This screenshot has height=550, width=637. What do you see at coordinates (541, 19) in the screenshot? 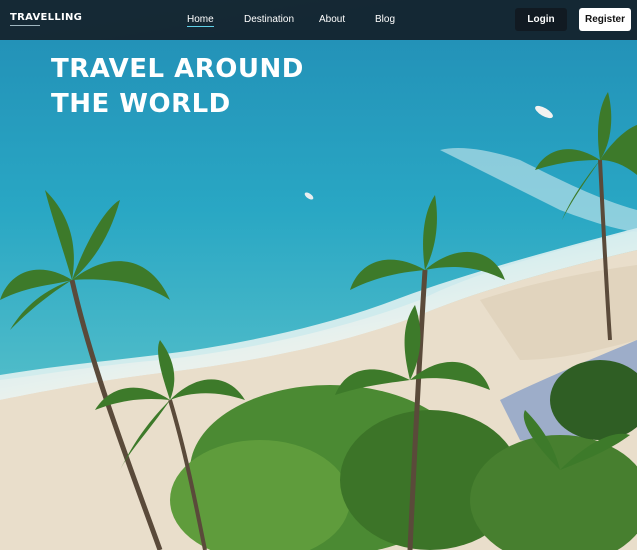
I see `login-button: Login` at bounding box center [541, 19].